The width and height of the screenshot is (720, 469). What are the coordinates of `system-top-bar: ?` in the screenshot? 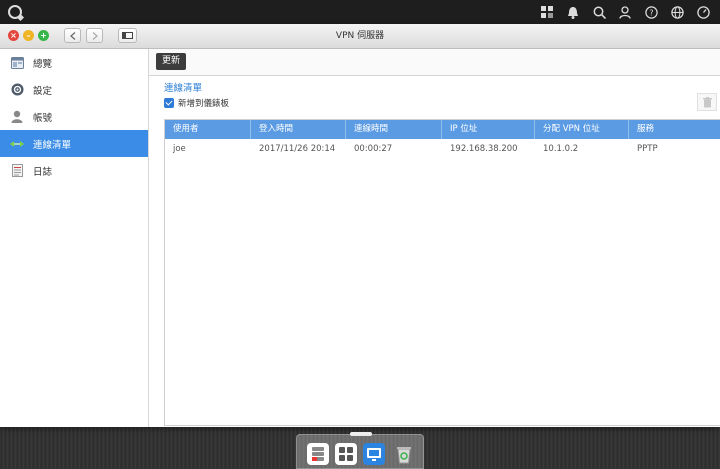 It's located at (360, 12).